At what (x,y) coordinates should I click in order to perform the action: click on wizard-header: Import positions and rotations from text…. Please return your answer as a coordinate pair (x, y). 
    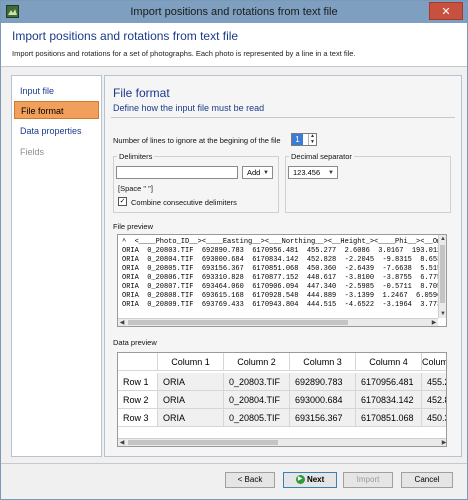
    Looking at the image, I should click on (234, 45).